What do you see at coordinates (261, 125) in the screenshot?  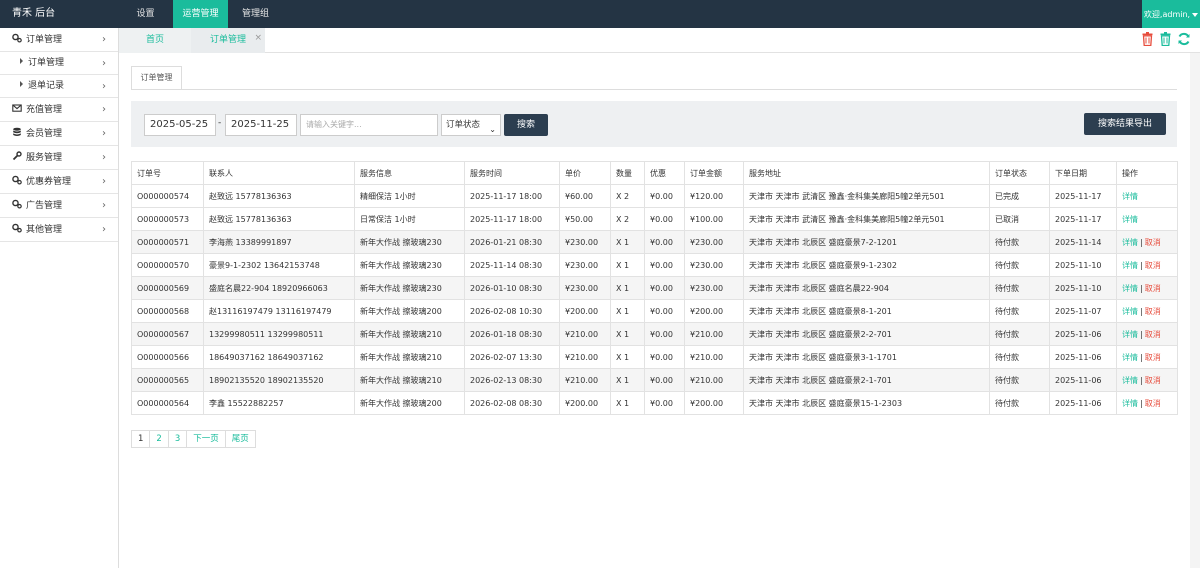 I see `end-date-input: 2025-11-25` at bounding box center [261, 125].